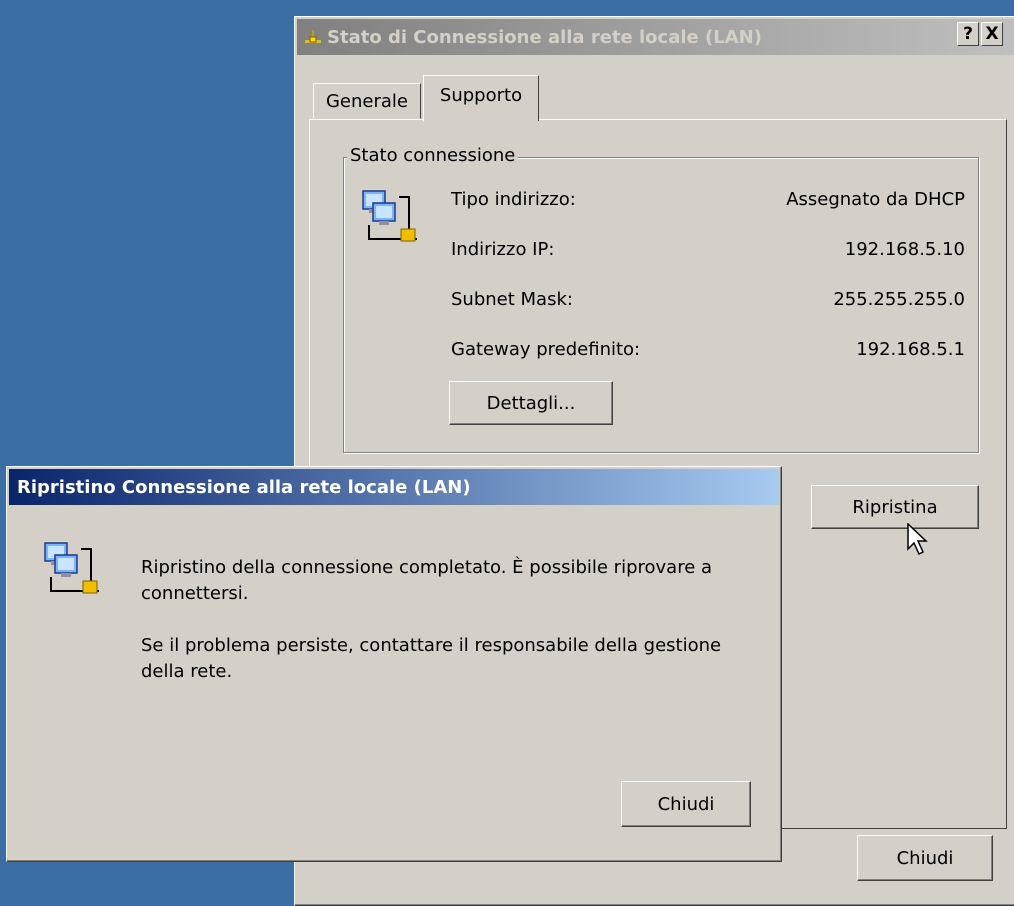 This screenshot has width=1014, height=906. Describe the element at coordinates (503, 249) in the screenshot. I see `row-label-indirizzo-ip: Indirizzo IP:` at that location.